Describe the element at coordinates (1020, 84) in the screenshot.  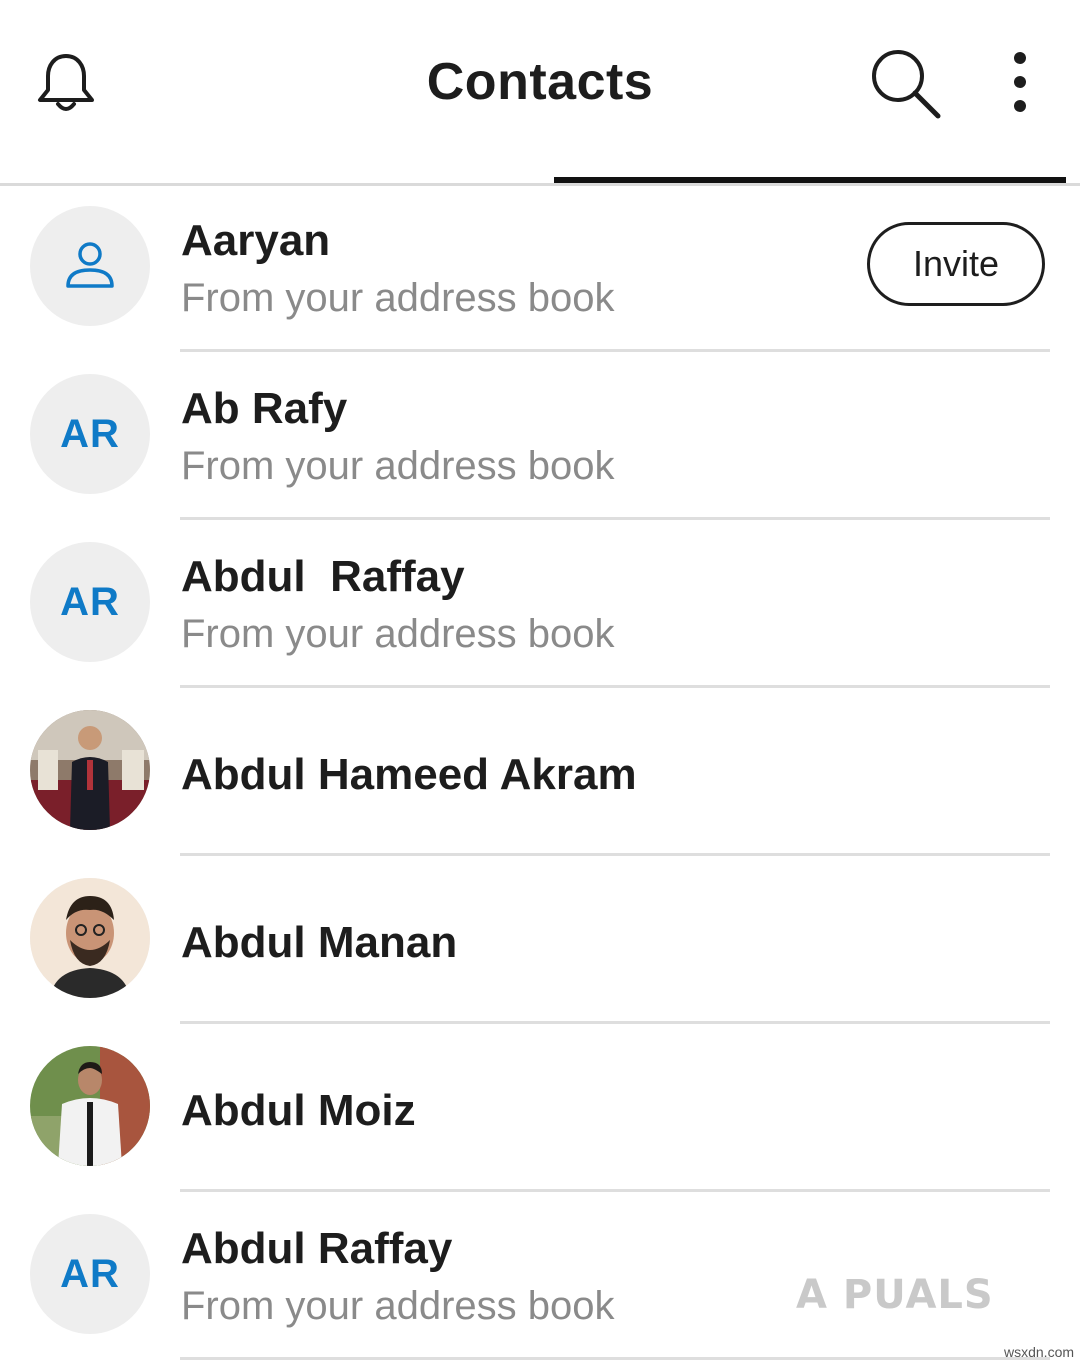
I see `more-vertical-icon` at that location.